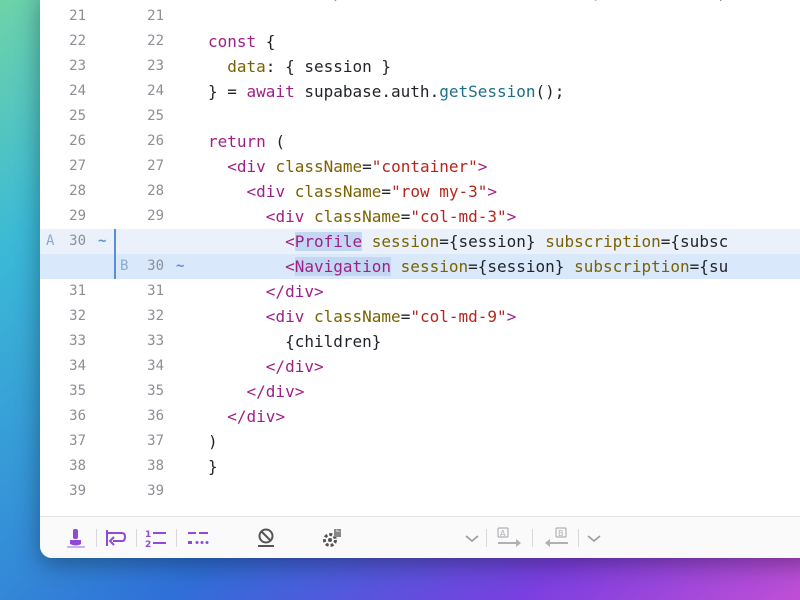 This screenshot has height=600, width=800. Describe the element at coordinates (420, 416) in the screenshot. I see `diff-line: 36 36 </div>` at that location.